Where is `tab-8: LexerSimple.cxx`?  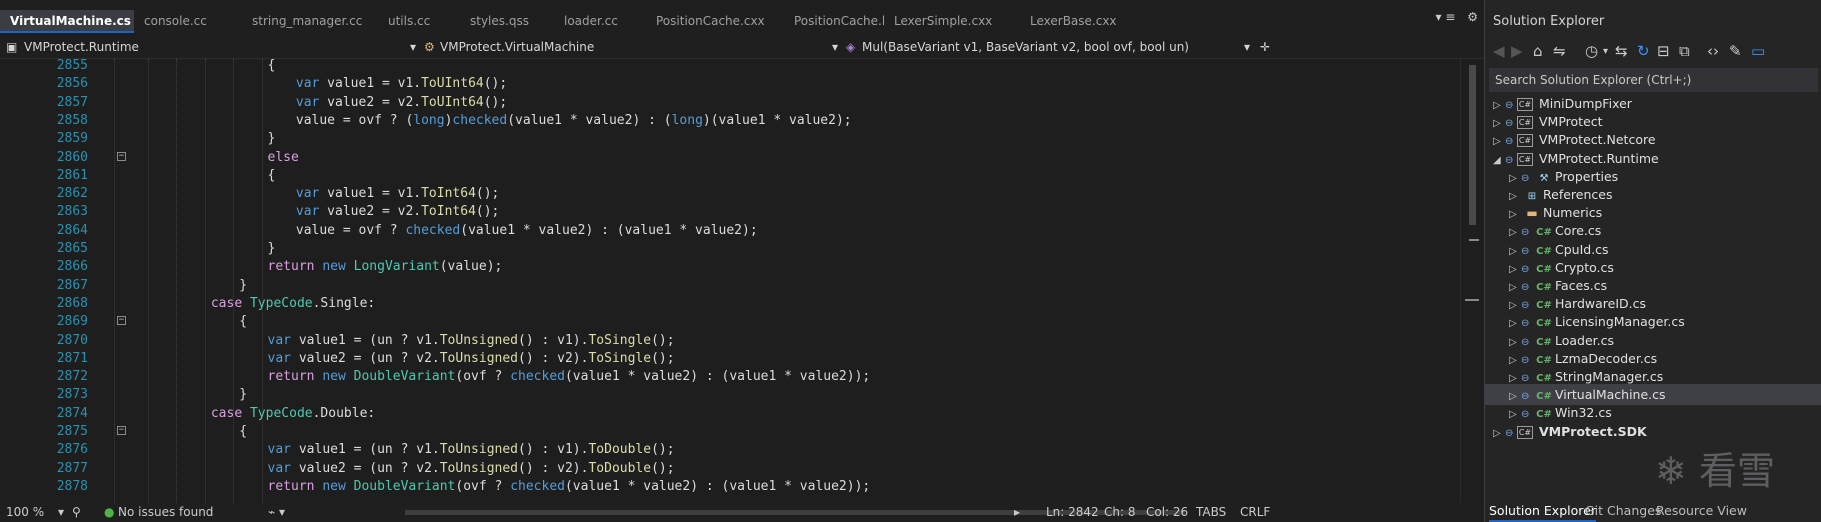
tab-8: LexerSimple.cxx is located at coordinates (952, 21).